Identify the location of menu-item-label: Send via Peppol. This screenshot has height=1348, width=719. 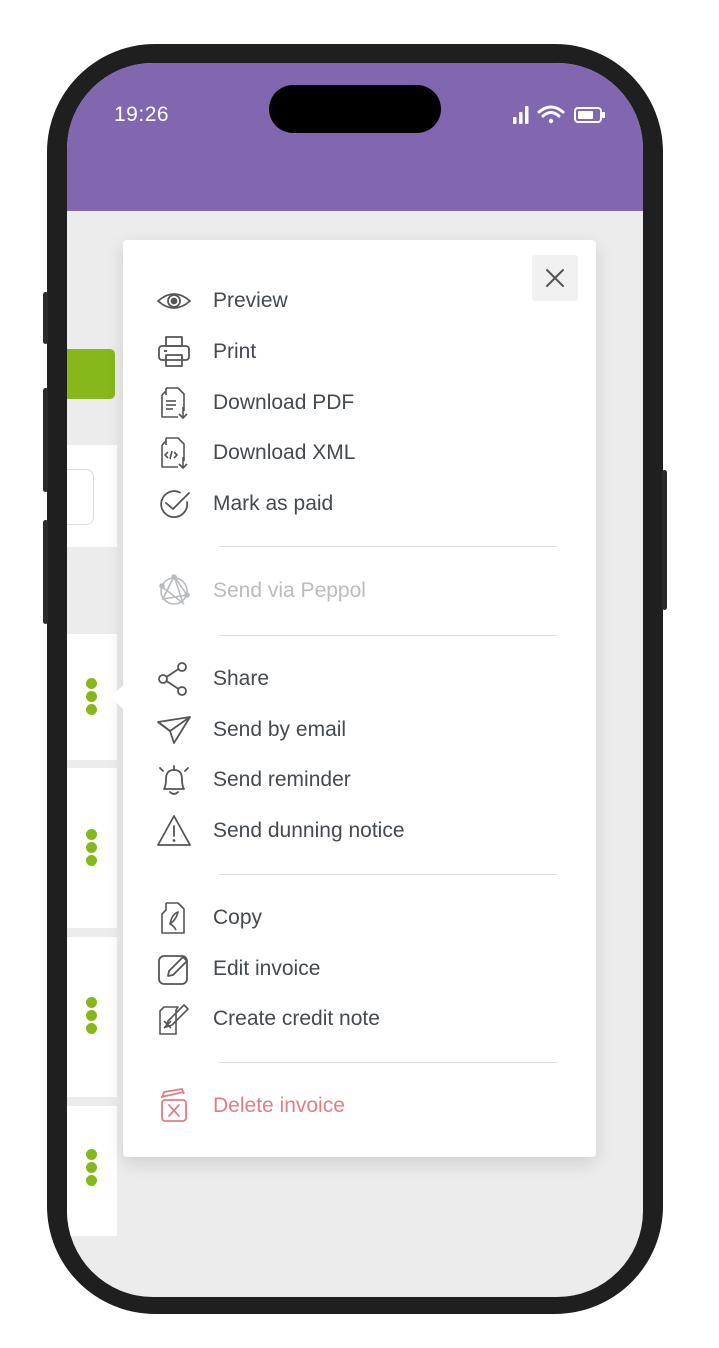
(289, 590).